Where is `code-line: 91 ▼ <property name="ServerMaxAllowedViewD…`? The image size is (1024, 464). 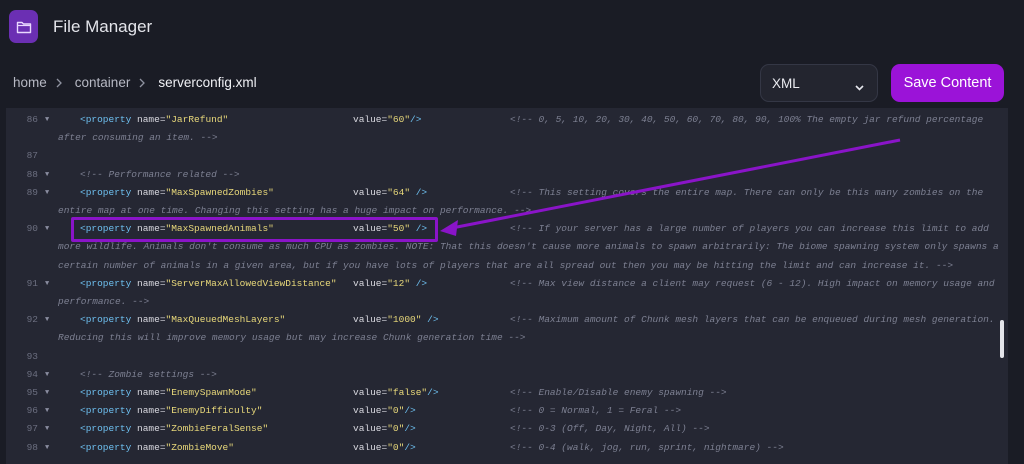
code-line: 91 ▼ <property name="ServerMaxAllowedViewD… is located at coordinates (507, 284).